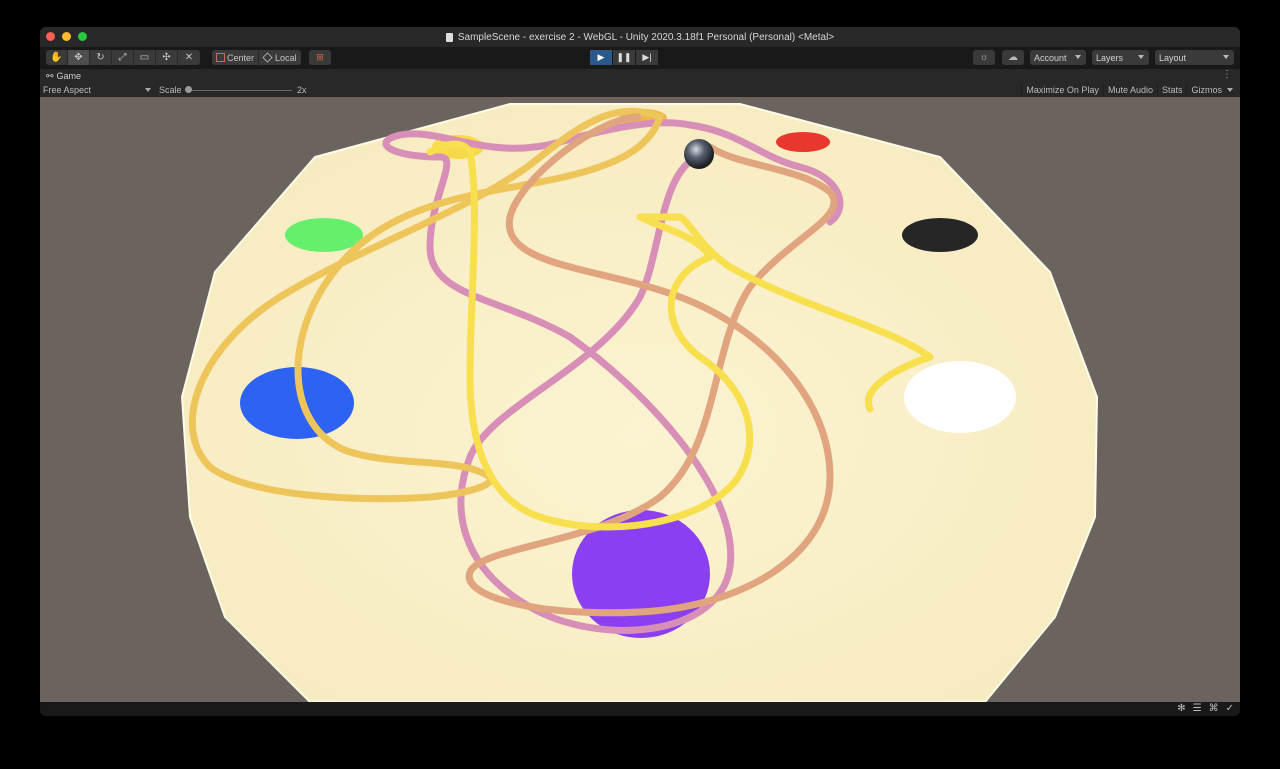 Image resolution: width=1280 pixels, height=769 pixels. Describe the element at coordinates (1205, 708) in the screenshot. I see `status-icons: ✻ ☰ ⌘ ✓` at that location.